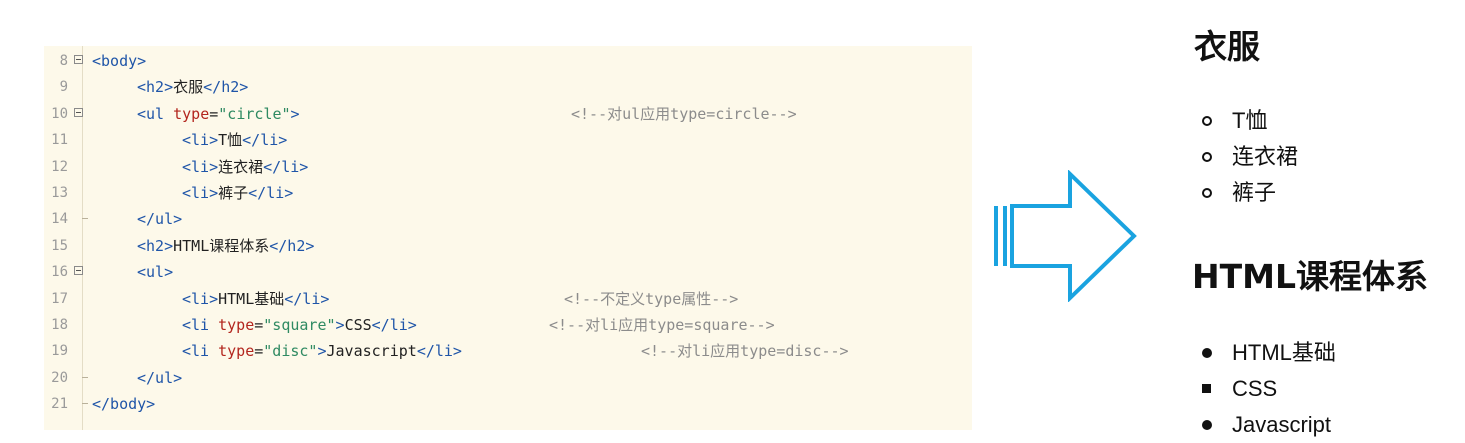 The image size is (1465, 443). Describe the element at coordinates (59, 166) in the screenshot. I see `line-number: 12` at that location.